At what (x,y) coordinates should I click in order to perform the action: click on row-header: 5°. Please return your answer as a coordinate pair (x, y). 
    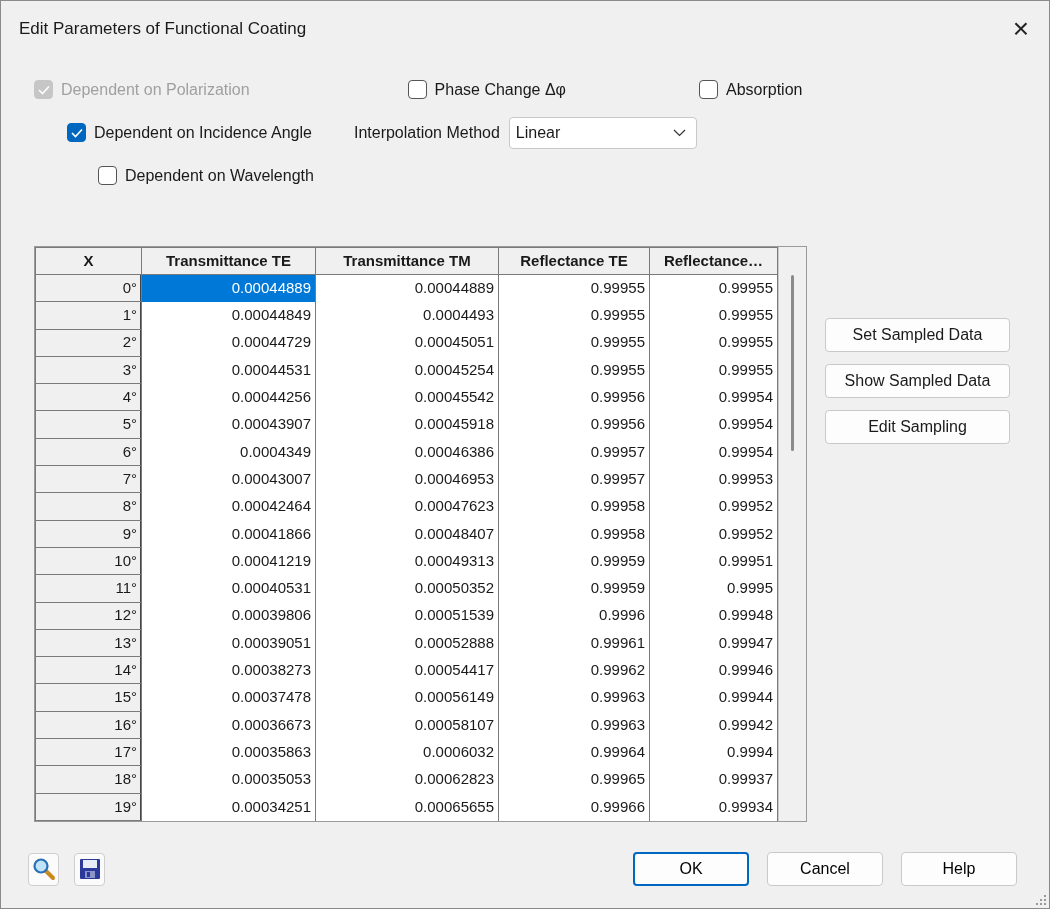
    Looking at the image, I should click on (88, 425).